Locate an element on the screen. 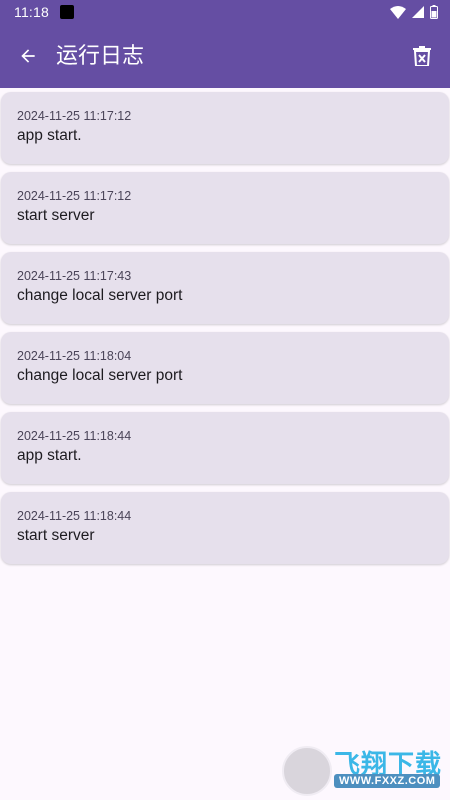 The image size is (450, 800). log-item: 2024-11-25 11:17:12 app start. is located at coordinates (225, 128).